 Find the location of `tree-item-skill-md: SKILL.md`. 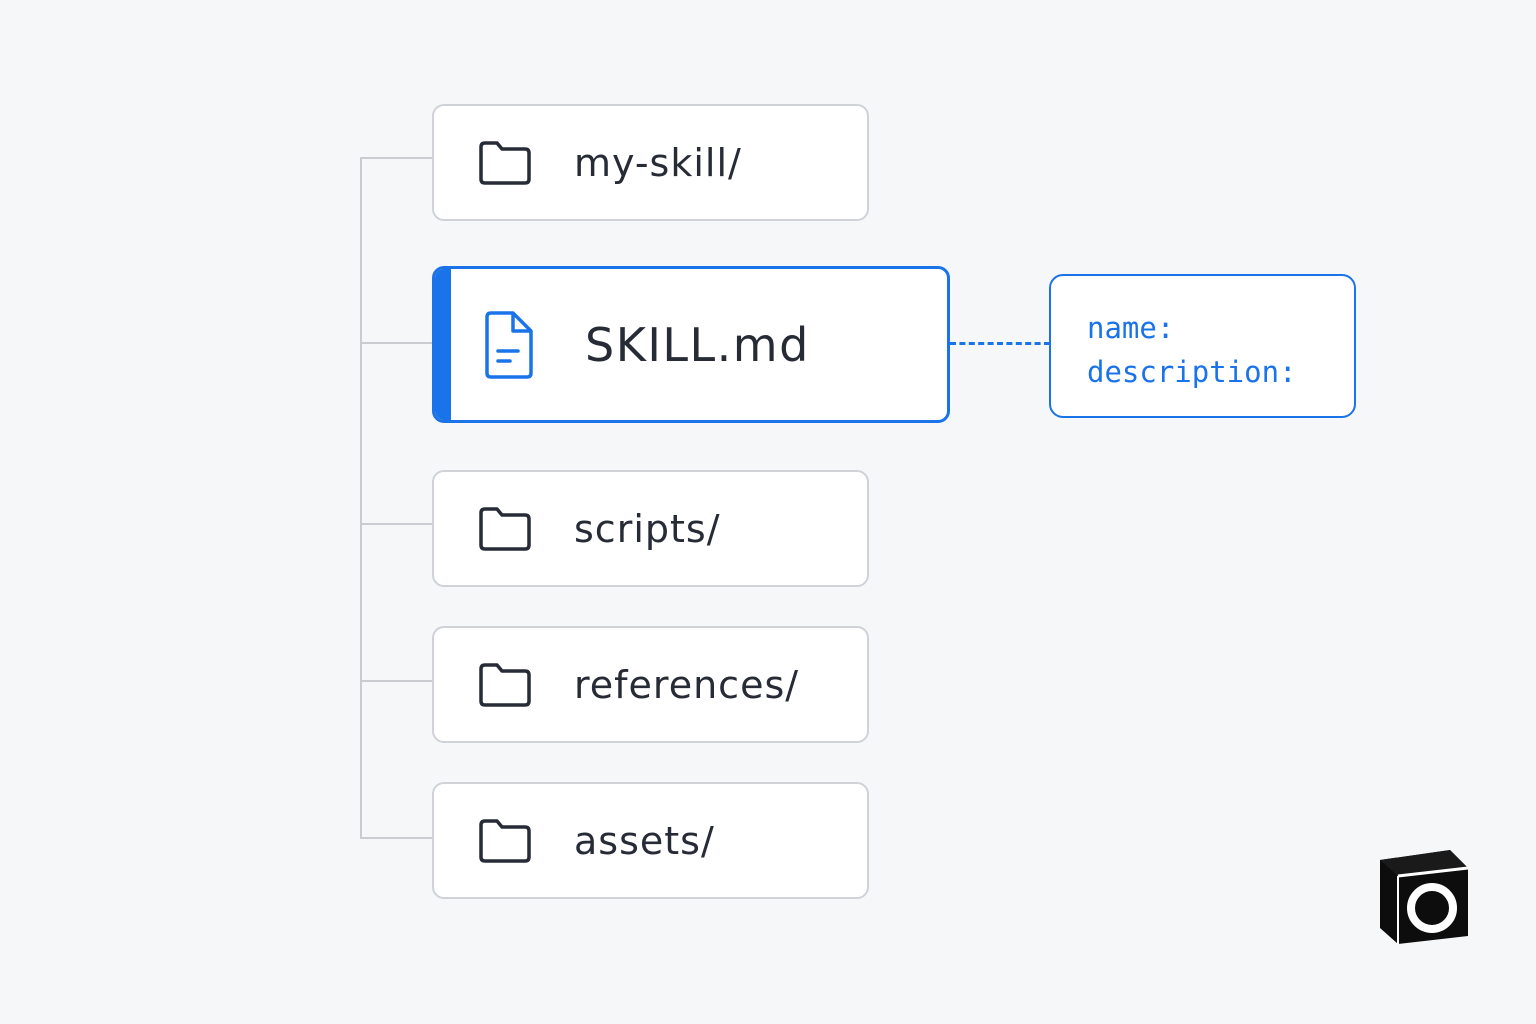

tree-item-skill-md: SKILL.md is located at coordinates (691, 344).